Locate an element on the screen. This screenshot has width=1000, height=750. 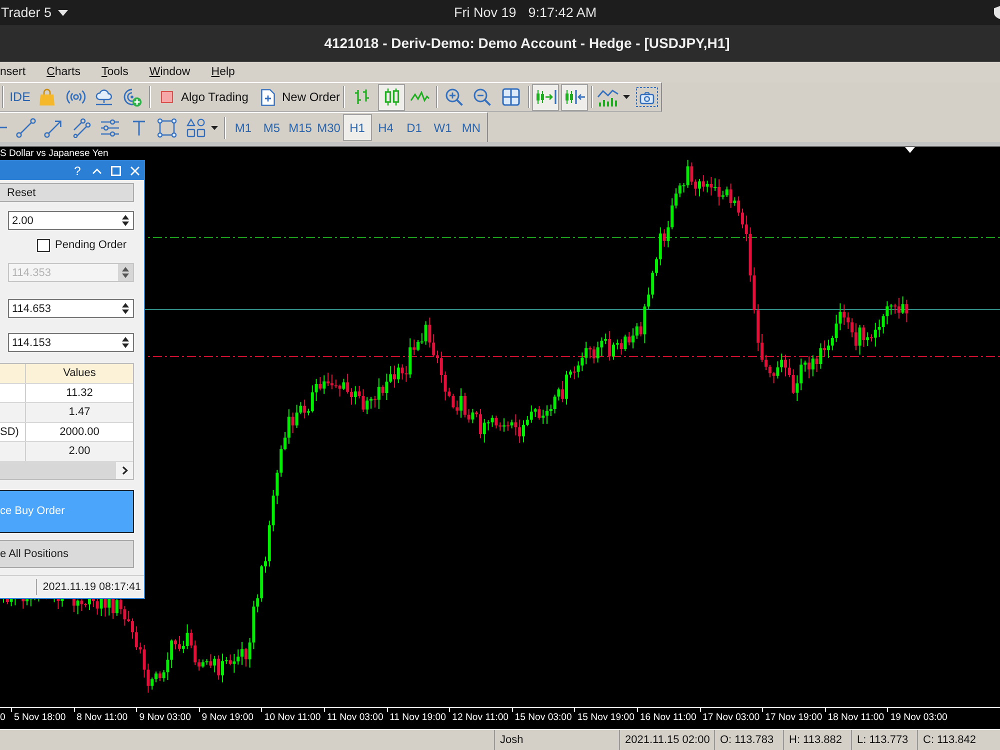
zoom-in-icon is located at coordinates (454, 97).